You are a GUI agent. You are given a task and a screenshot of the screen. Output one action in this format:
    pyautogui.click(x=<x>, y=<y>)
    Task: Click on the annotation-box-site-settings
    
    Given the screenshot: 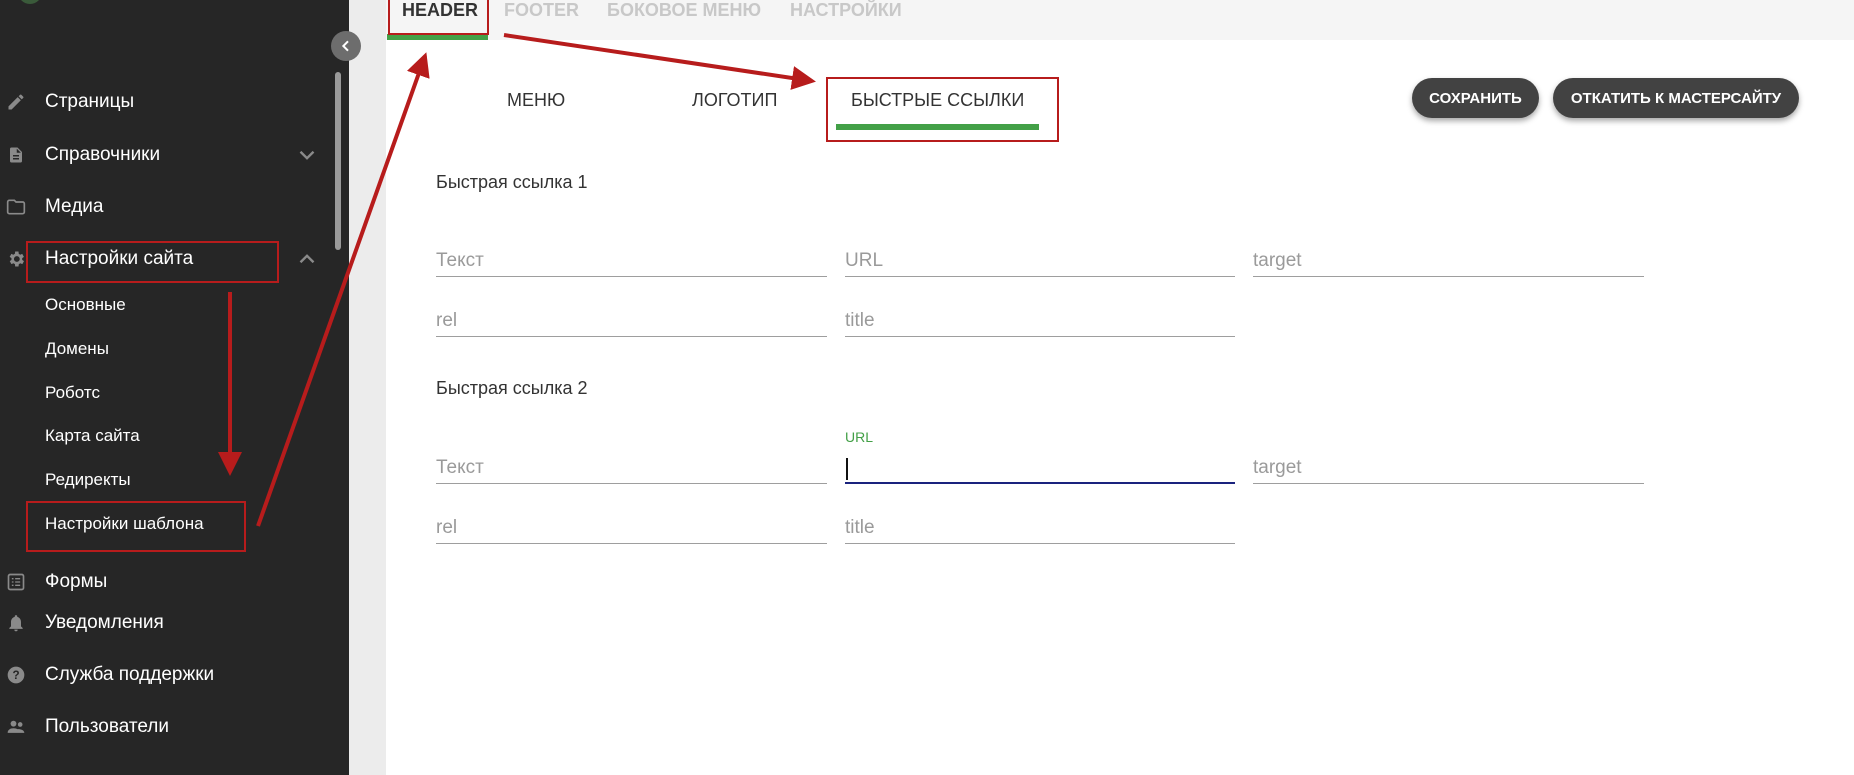 What is the action you would take?
    pyautogui.click(x=152, y=262)
    